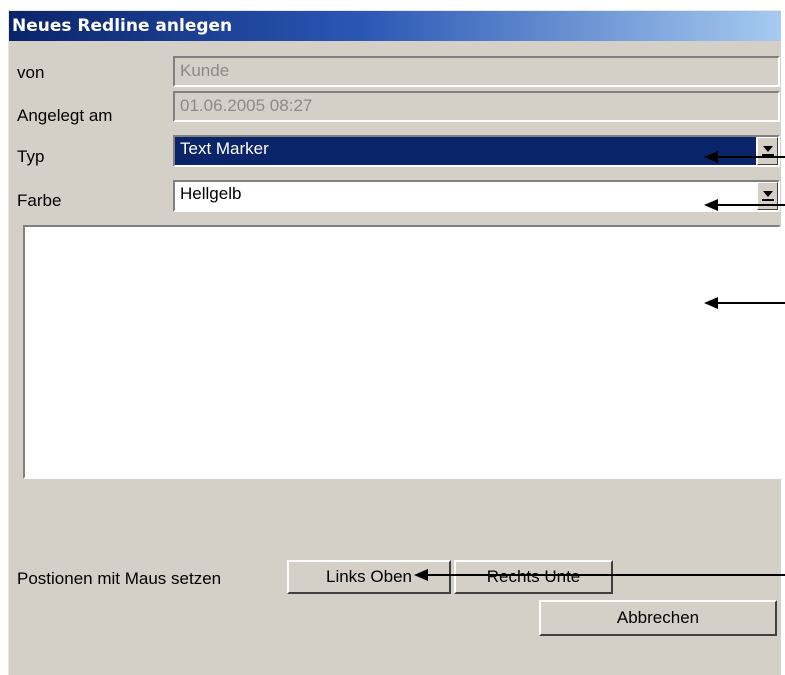 The image size is (785, 675). I want to click on annotation-arrowhead-farbe, so click(711, 205).